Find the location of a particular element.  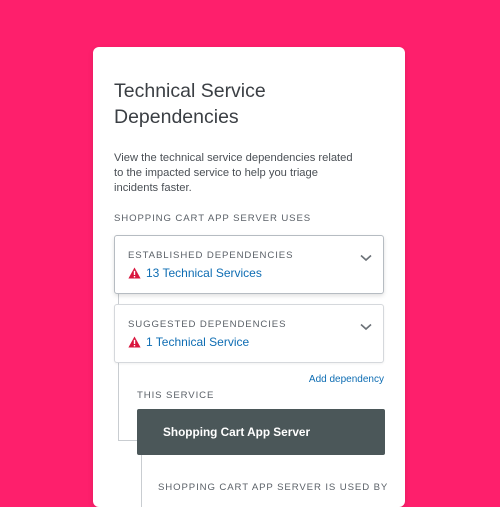

this-service-label: THIS SERVICE is located at coordinates (176, 395).